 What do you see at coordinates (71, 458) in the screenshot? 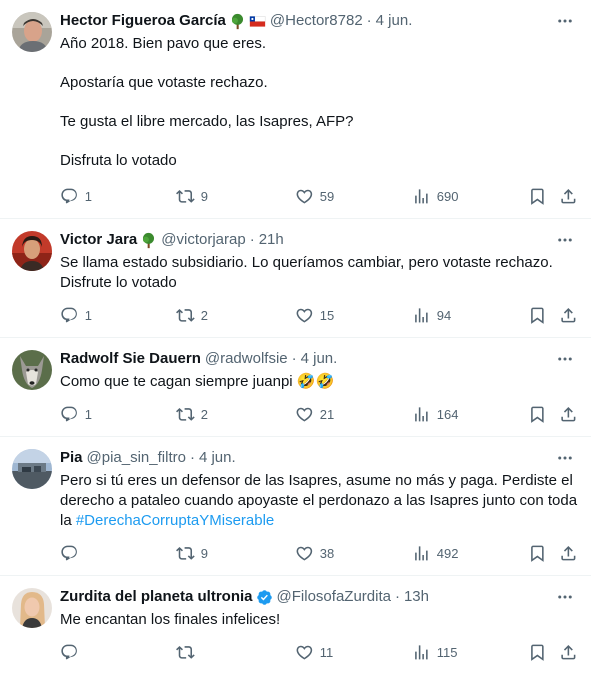
I see `author-name: Pia` at bounding box center [71, 458].